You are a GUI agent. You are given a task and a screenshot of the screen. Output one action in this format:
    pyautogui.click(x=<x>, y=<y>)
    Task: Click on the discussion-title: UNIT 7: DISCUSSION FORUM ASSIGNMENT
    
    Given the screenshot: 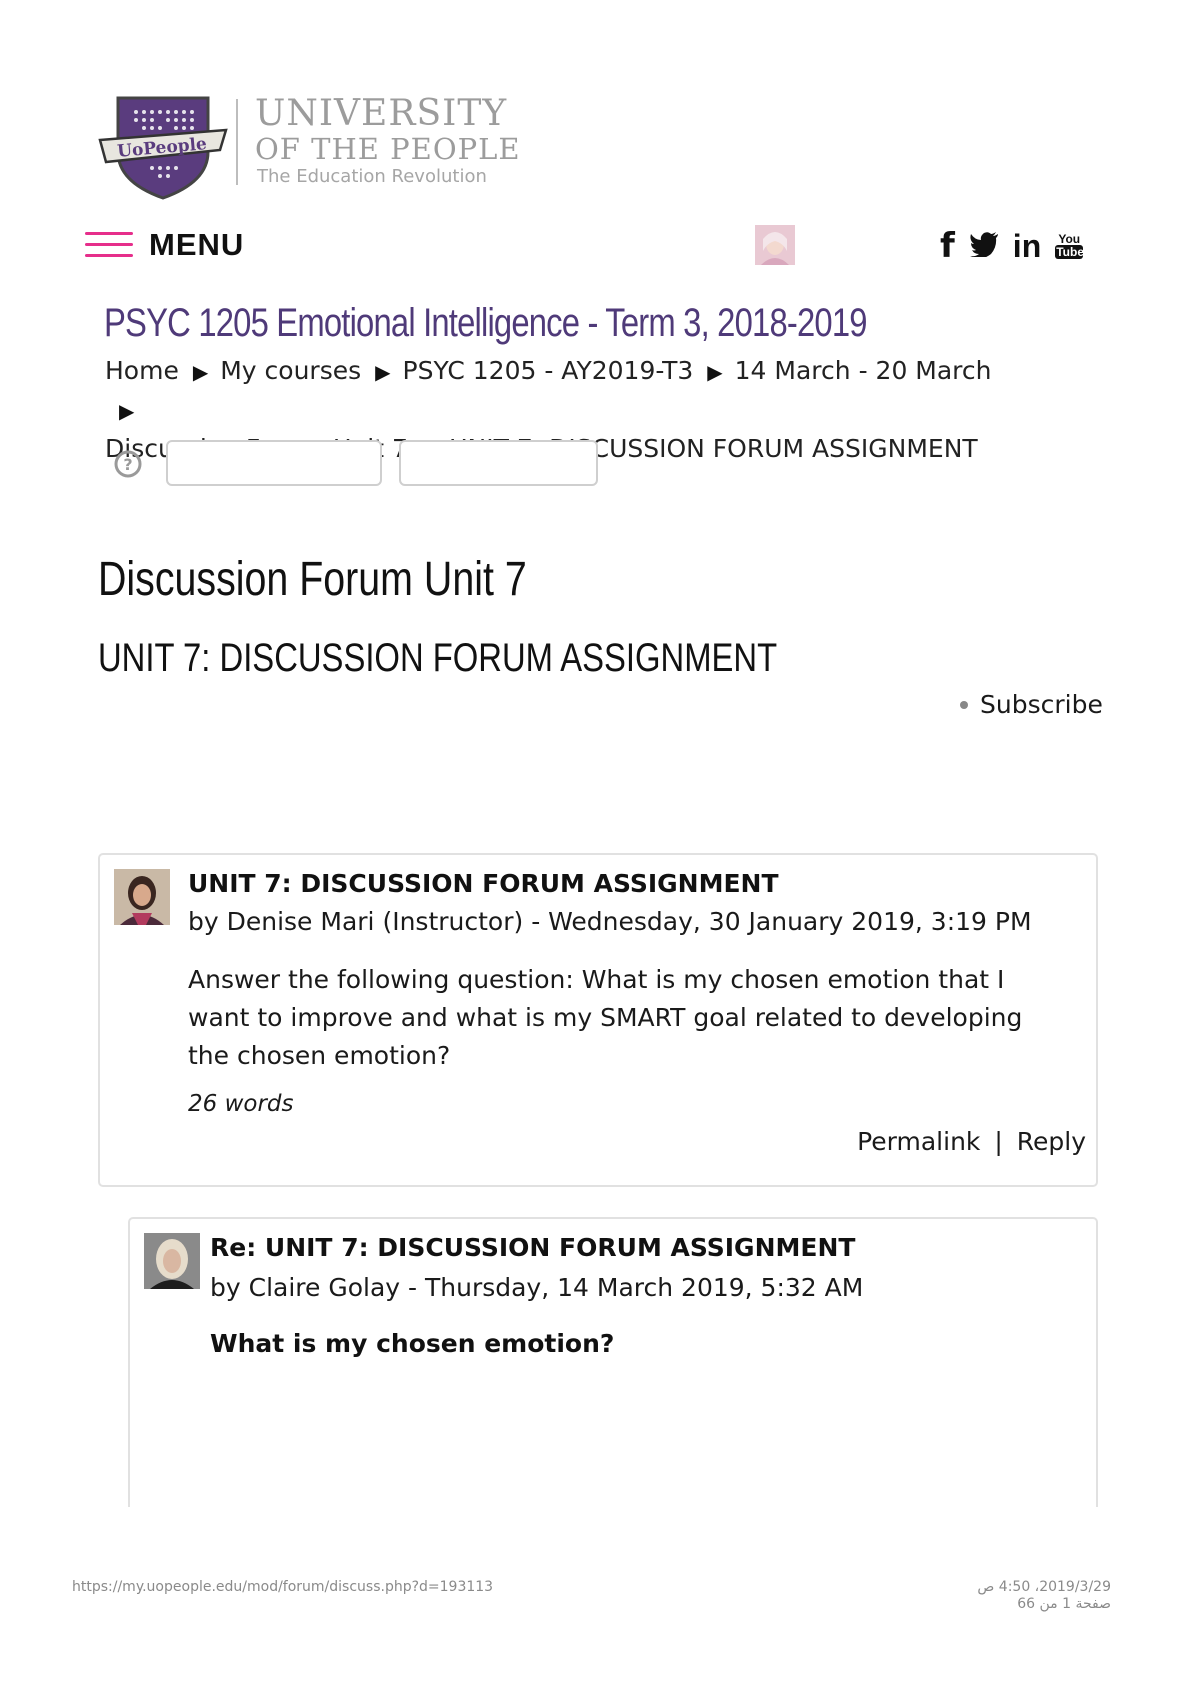 What is the action you would take?
    pyautogui.click(x=438, y=658)
    